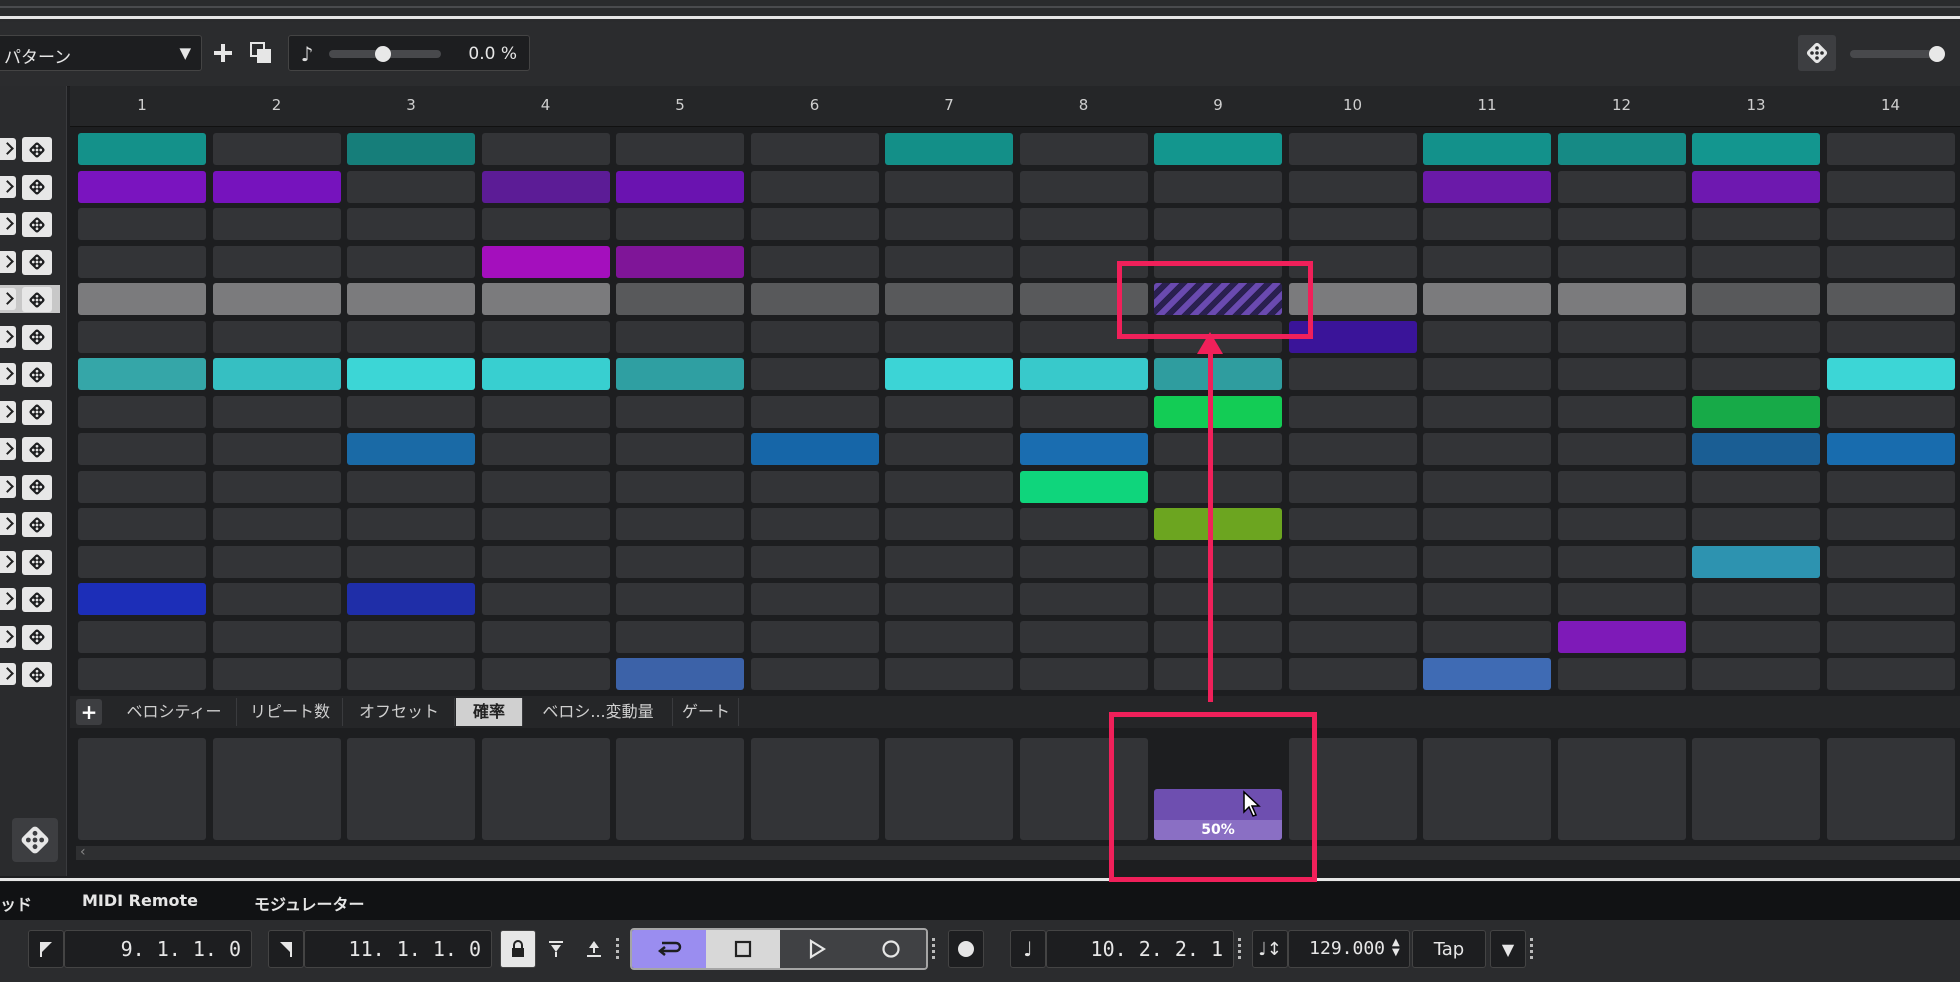  What do you see at coordinates (743, 949) in the screenshot?
I see `stop-button` at bounding box center [743, 949].